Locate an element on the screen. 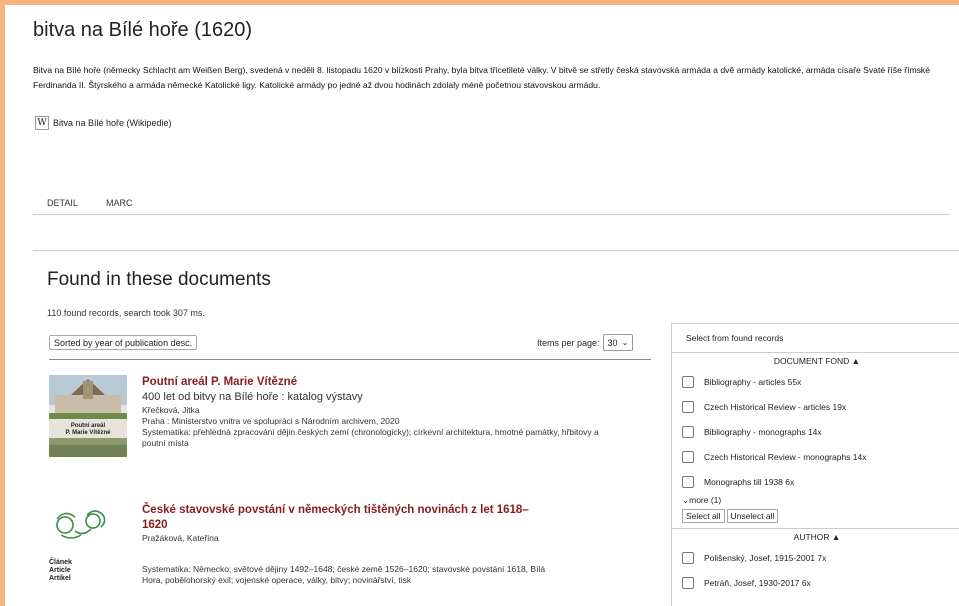 The width and height of the screenshot is (959, 606). facet-item: Czech Historical Review - monographs 14x is located at coordinates (815, 456).